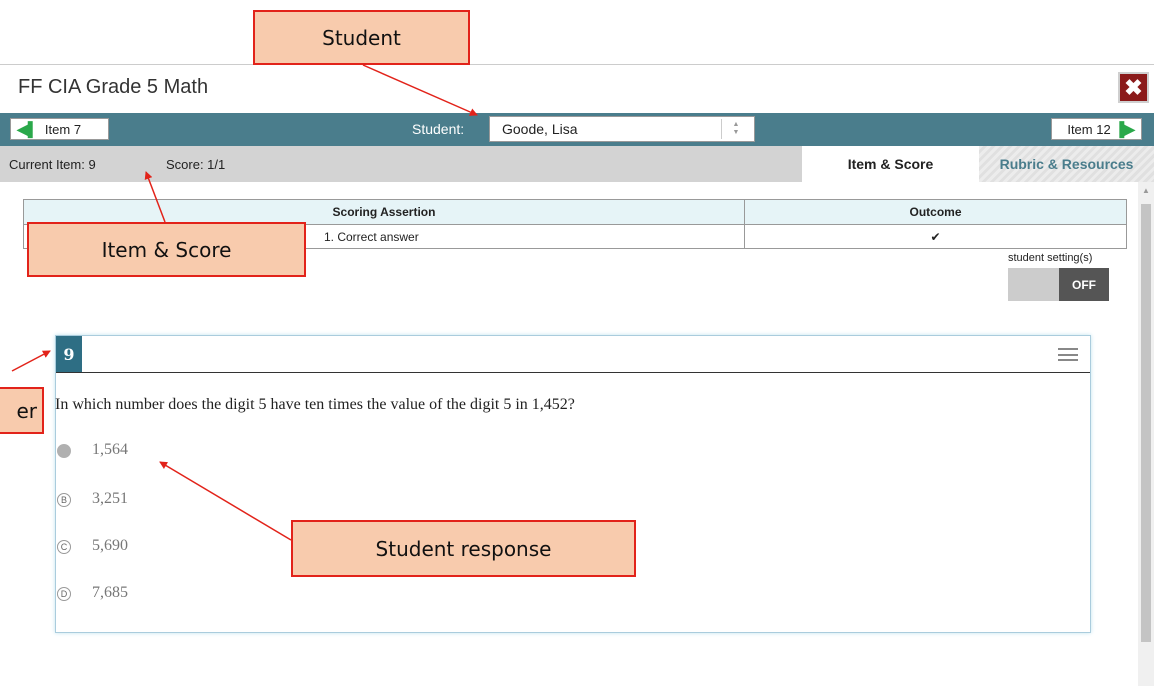 The height and width of the screenshot is (686, 1154). I want to click on arrow-student-response, so click(225, 501).